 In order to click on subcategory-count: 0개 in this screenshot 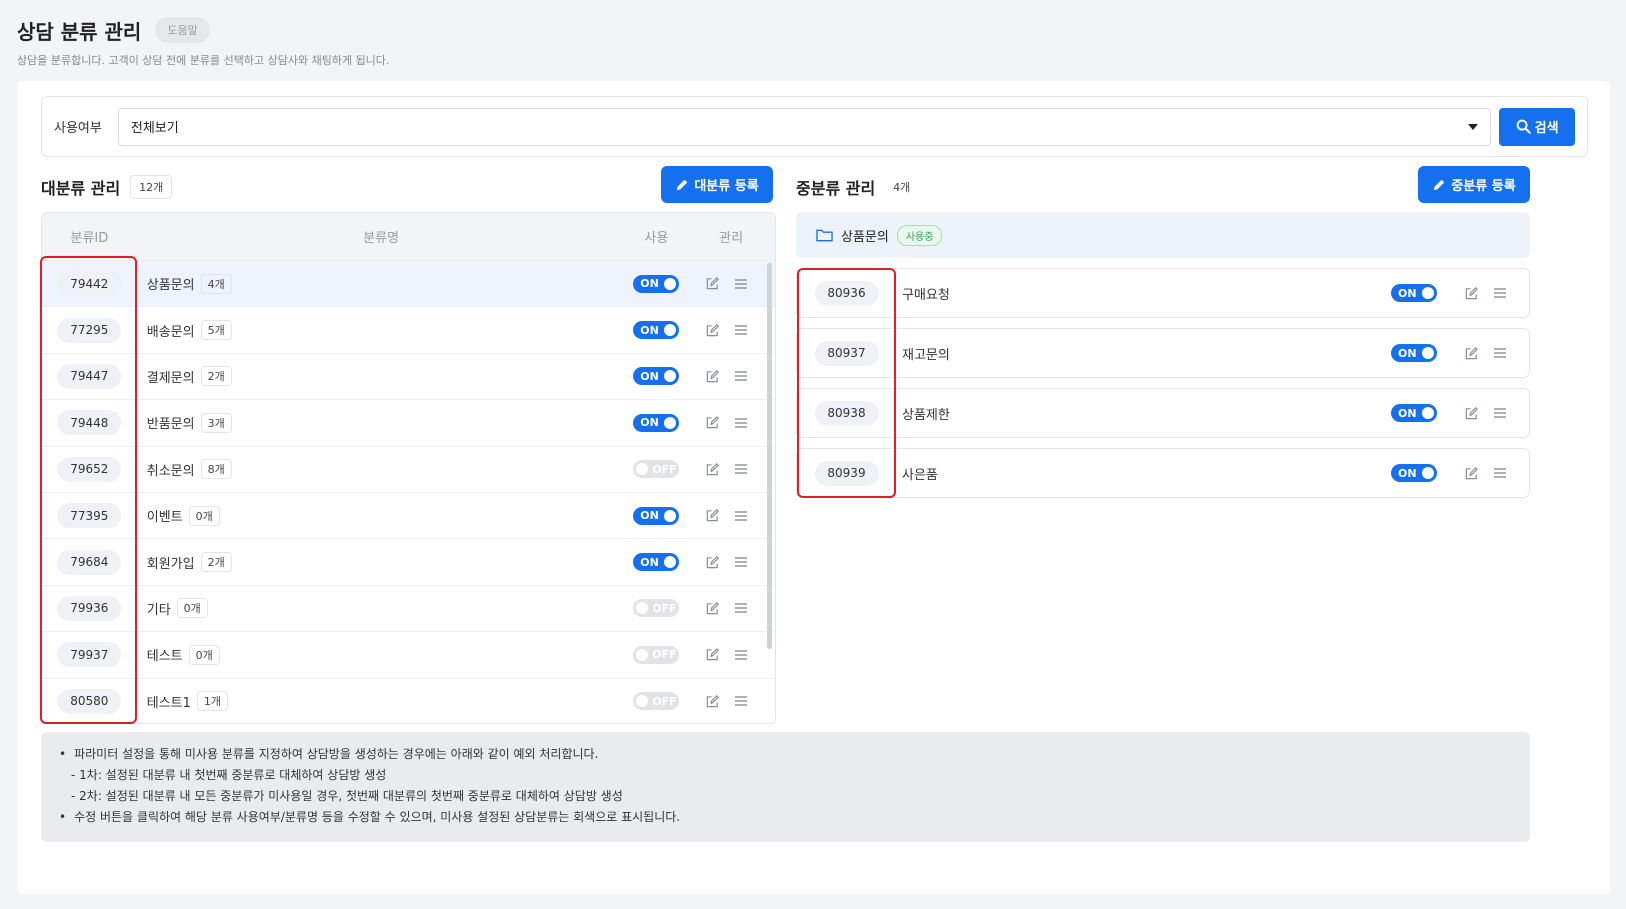, I will do `click(204, 515)`.